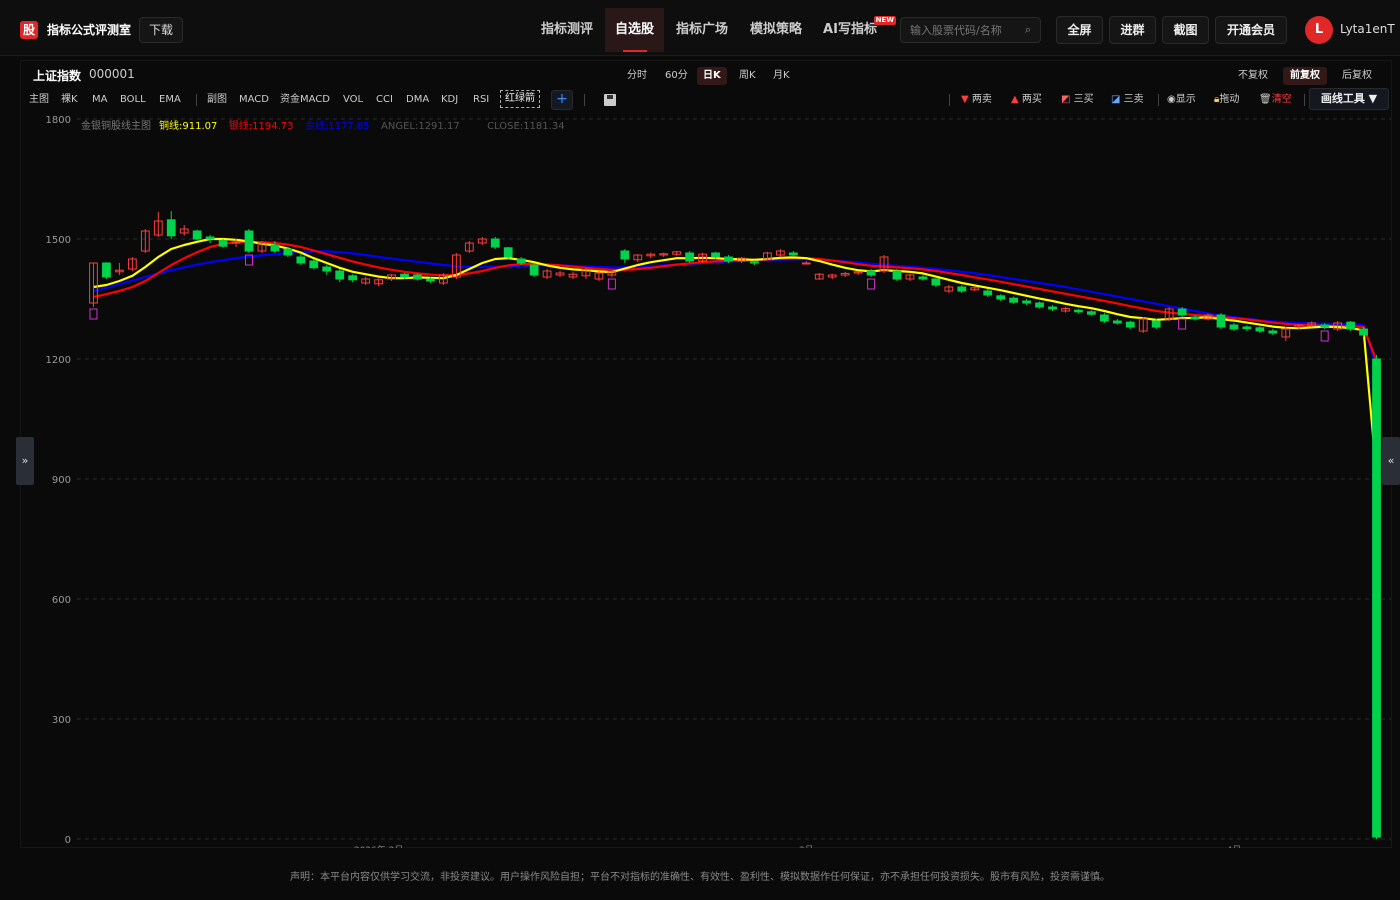  What do you see at coordinates (965, 99) in the screenshot?
I see `triangle-down-icon: ▼` at bounding box center [965, 99].